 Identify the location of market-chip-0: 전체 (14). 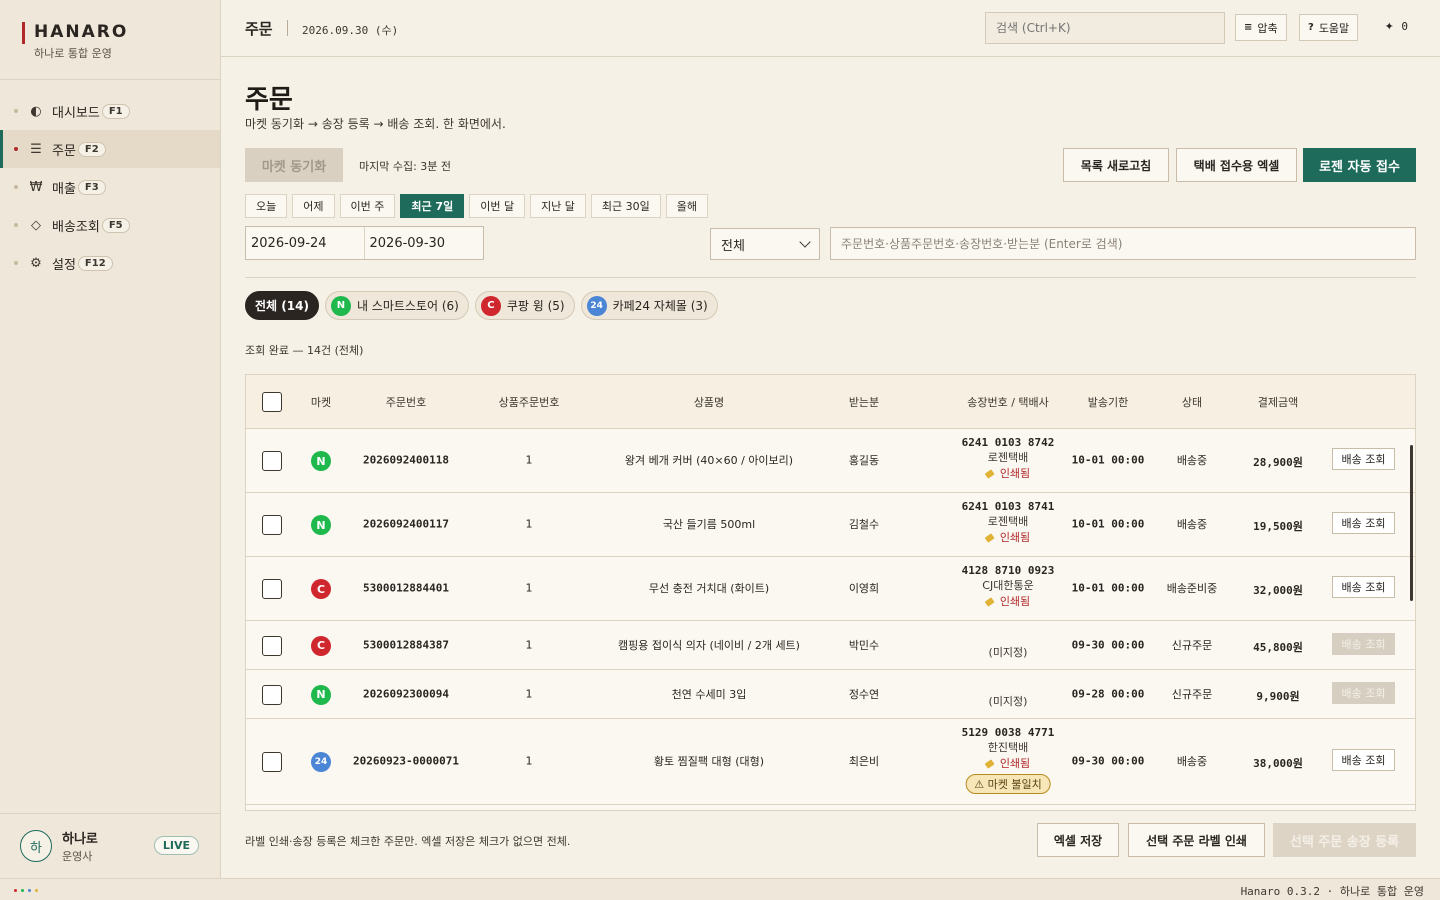
(282, 305).